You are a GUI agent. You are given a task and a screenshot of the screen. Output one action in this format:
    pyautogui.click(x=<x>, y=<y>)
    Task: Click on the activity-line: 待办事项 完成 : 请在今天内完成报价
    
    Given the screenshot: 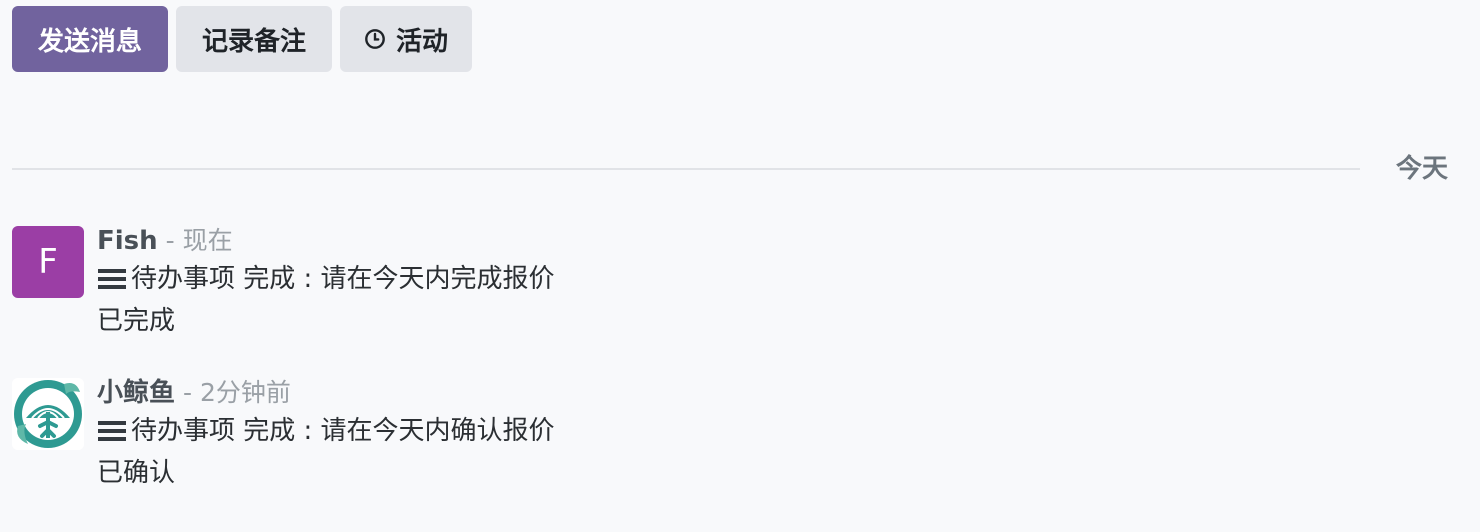 What is the action you would take?
    pyautogui.click(x=326, y=279)
    